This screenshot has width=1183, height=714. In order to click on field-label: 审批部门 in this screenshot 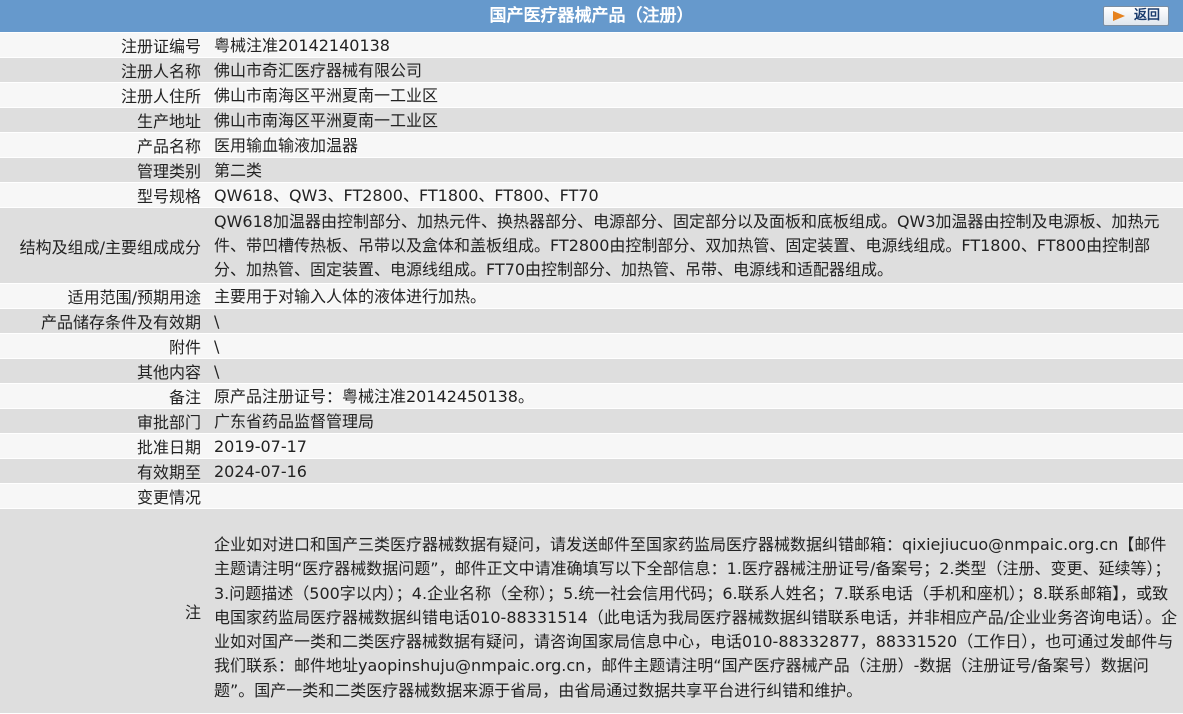, I will do `click(168, 422)`.